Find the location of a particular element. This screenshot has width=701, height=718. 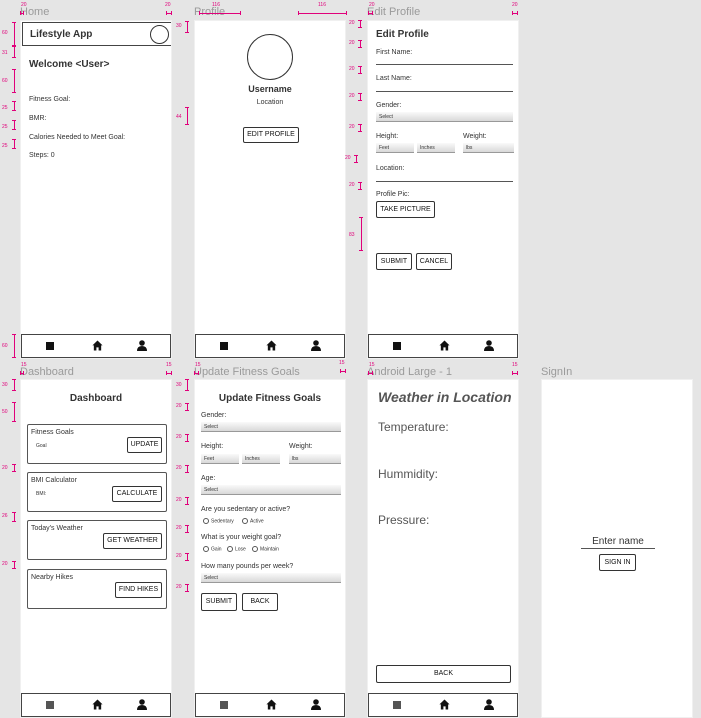

cancel-button: CANCEL is located at coordinates (434, 261).